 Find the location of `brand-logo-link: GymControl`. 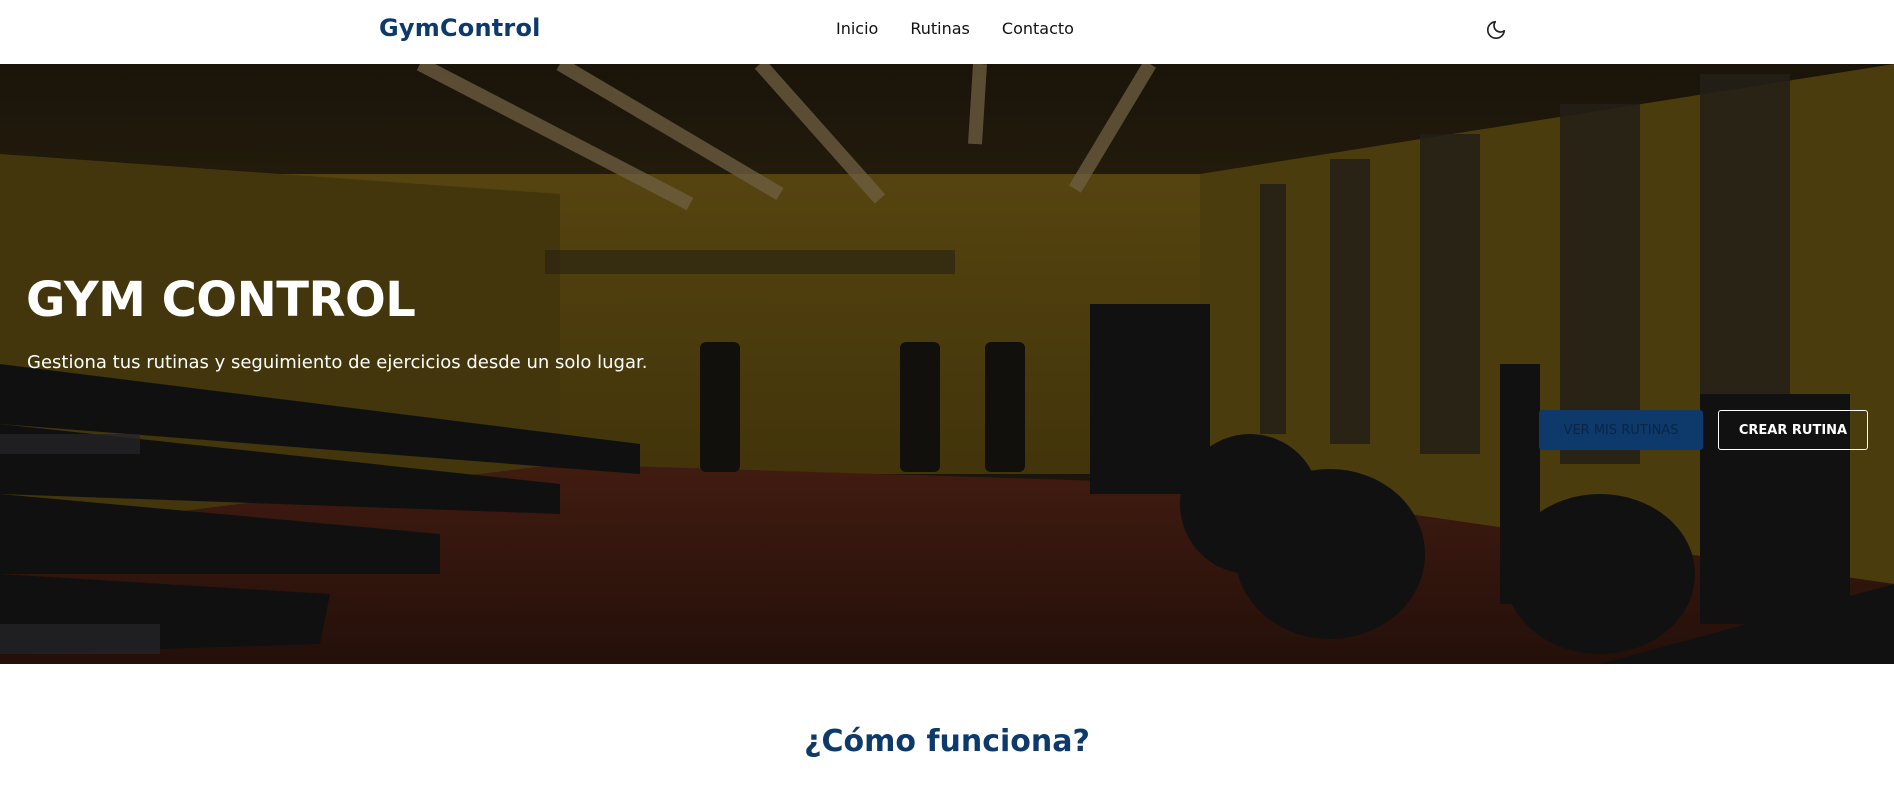

brand-logo-link: GymControl is located at coordinates (460, 28).